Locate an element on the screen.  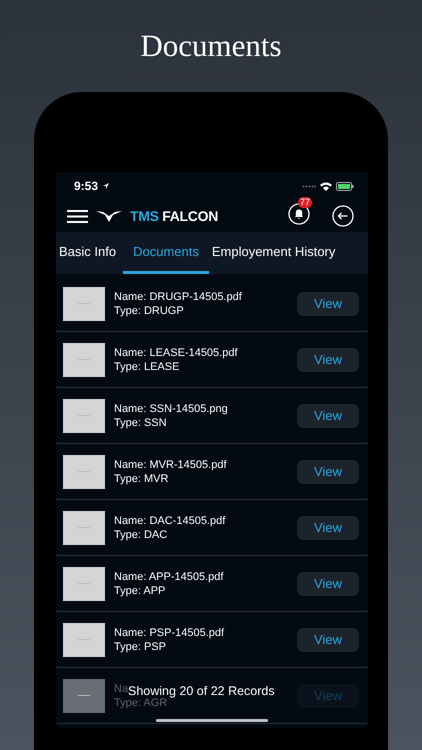
signal-icon is located at coordinates (309, 186).